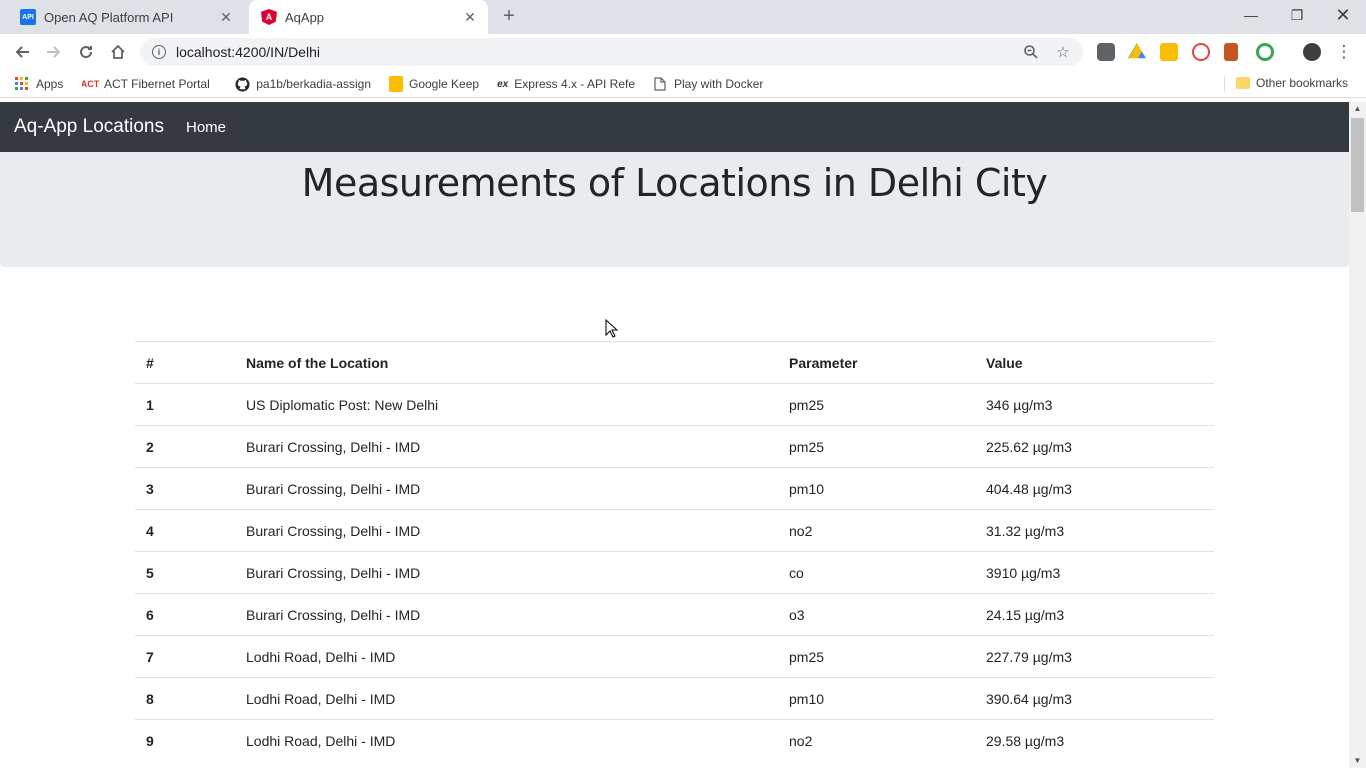 This screenshot has width=1366, height=768. I want to click on angular-favicon-icon: A, so click(269, 17).